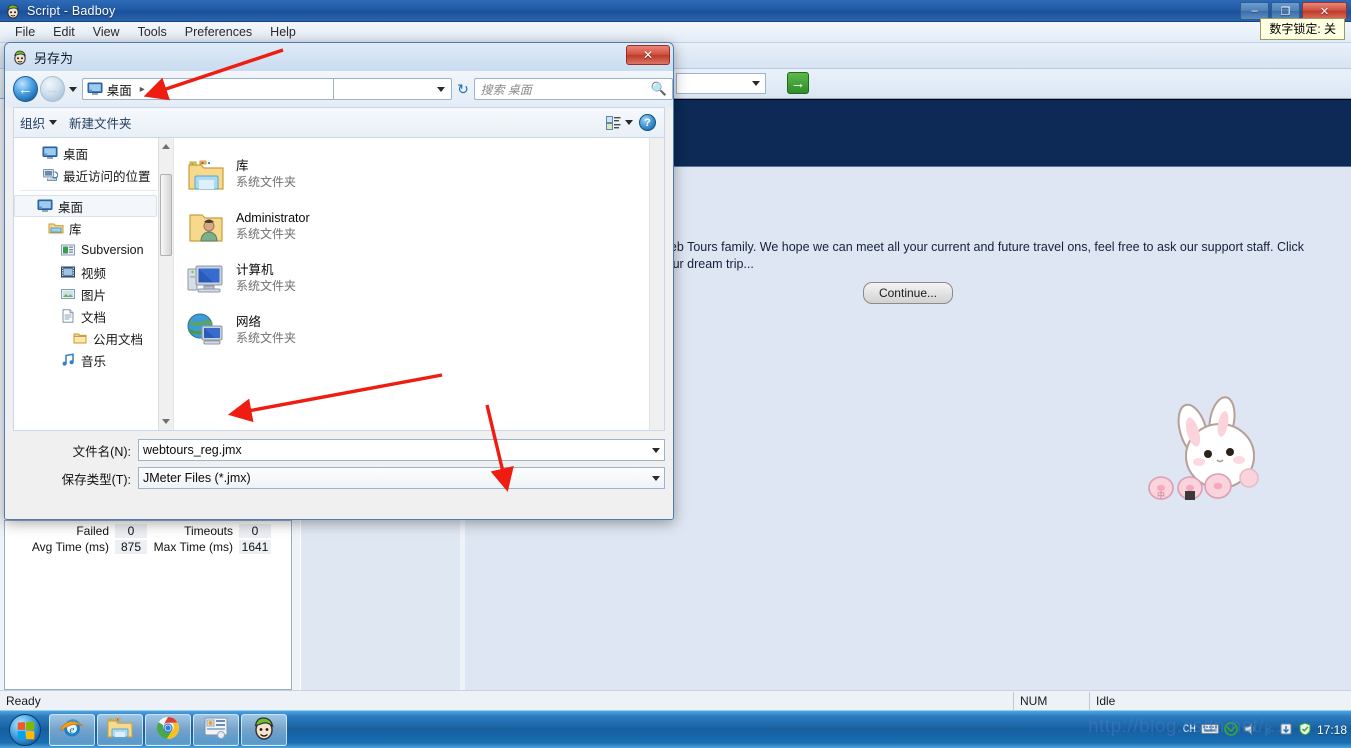  What do you see at coordinates (119, 90) in the screenshot?
I see `address-value: 桌面` at bounding box center [119, 90].